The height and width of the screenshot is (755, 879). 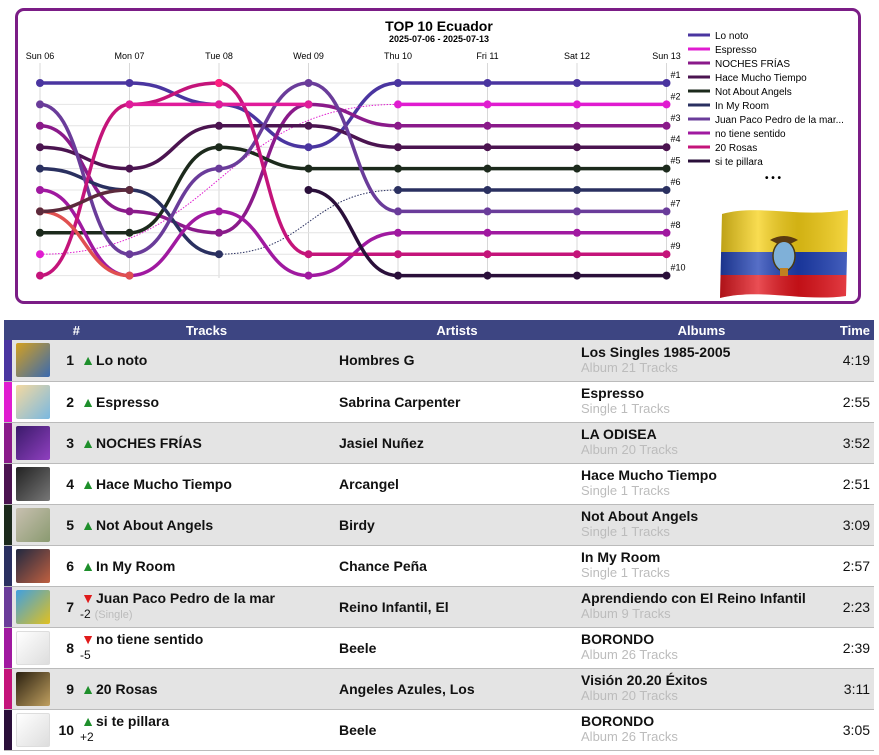 What do you see at coordinates (457, 360) in the screenshot?
I see `artist-name: Hombres G` at bounding box center [457, 360].